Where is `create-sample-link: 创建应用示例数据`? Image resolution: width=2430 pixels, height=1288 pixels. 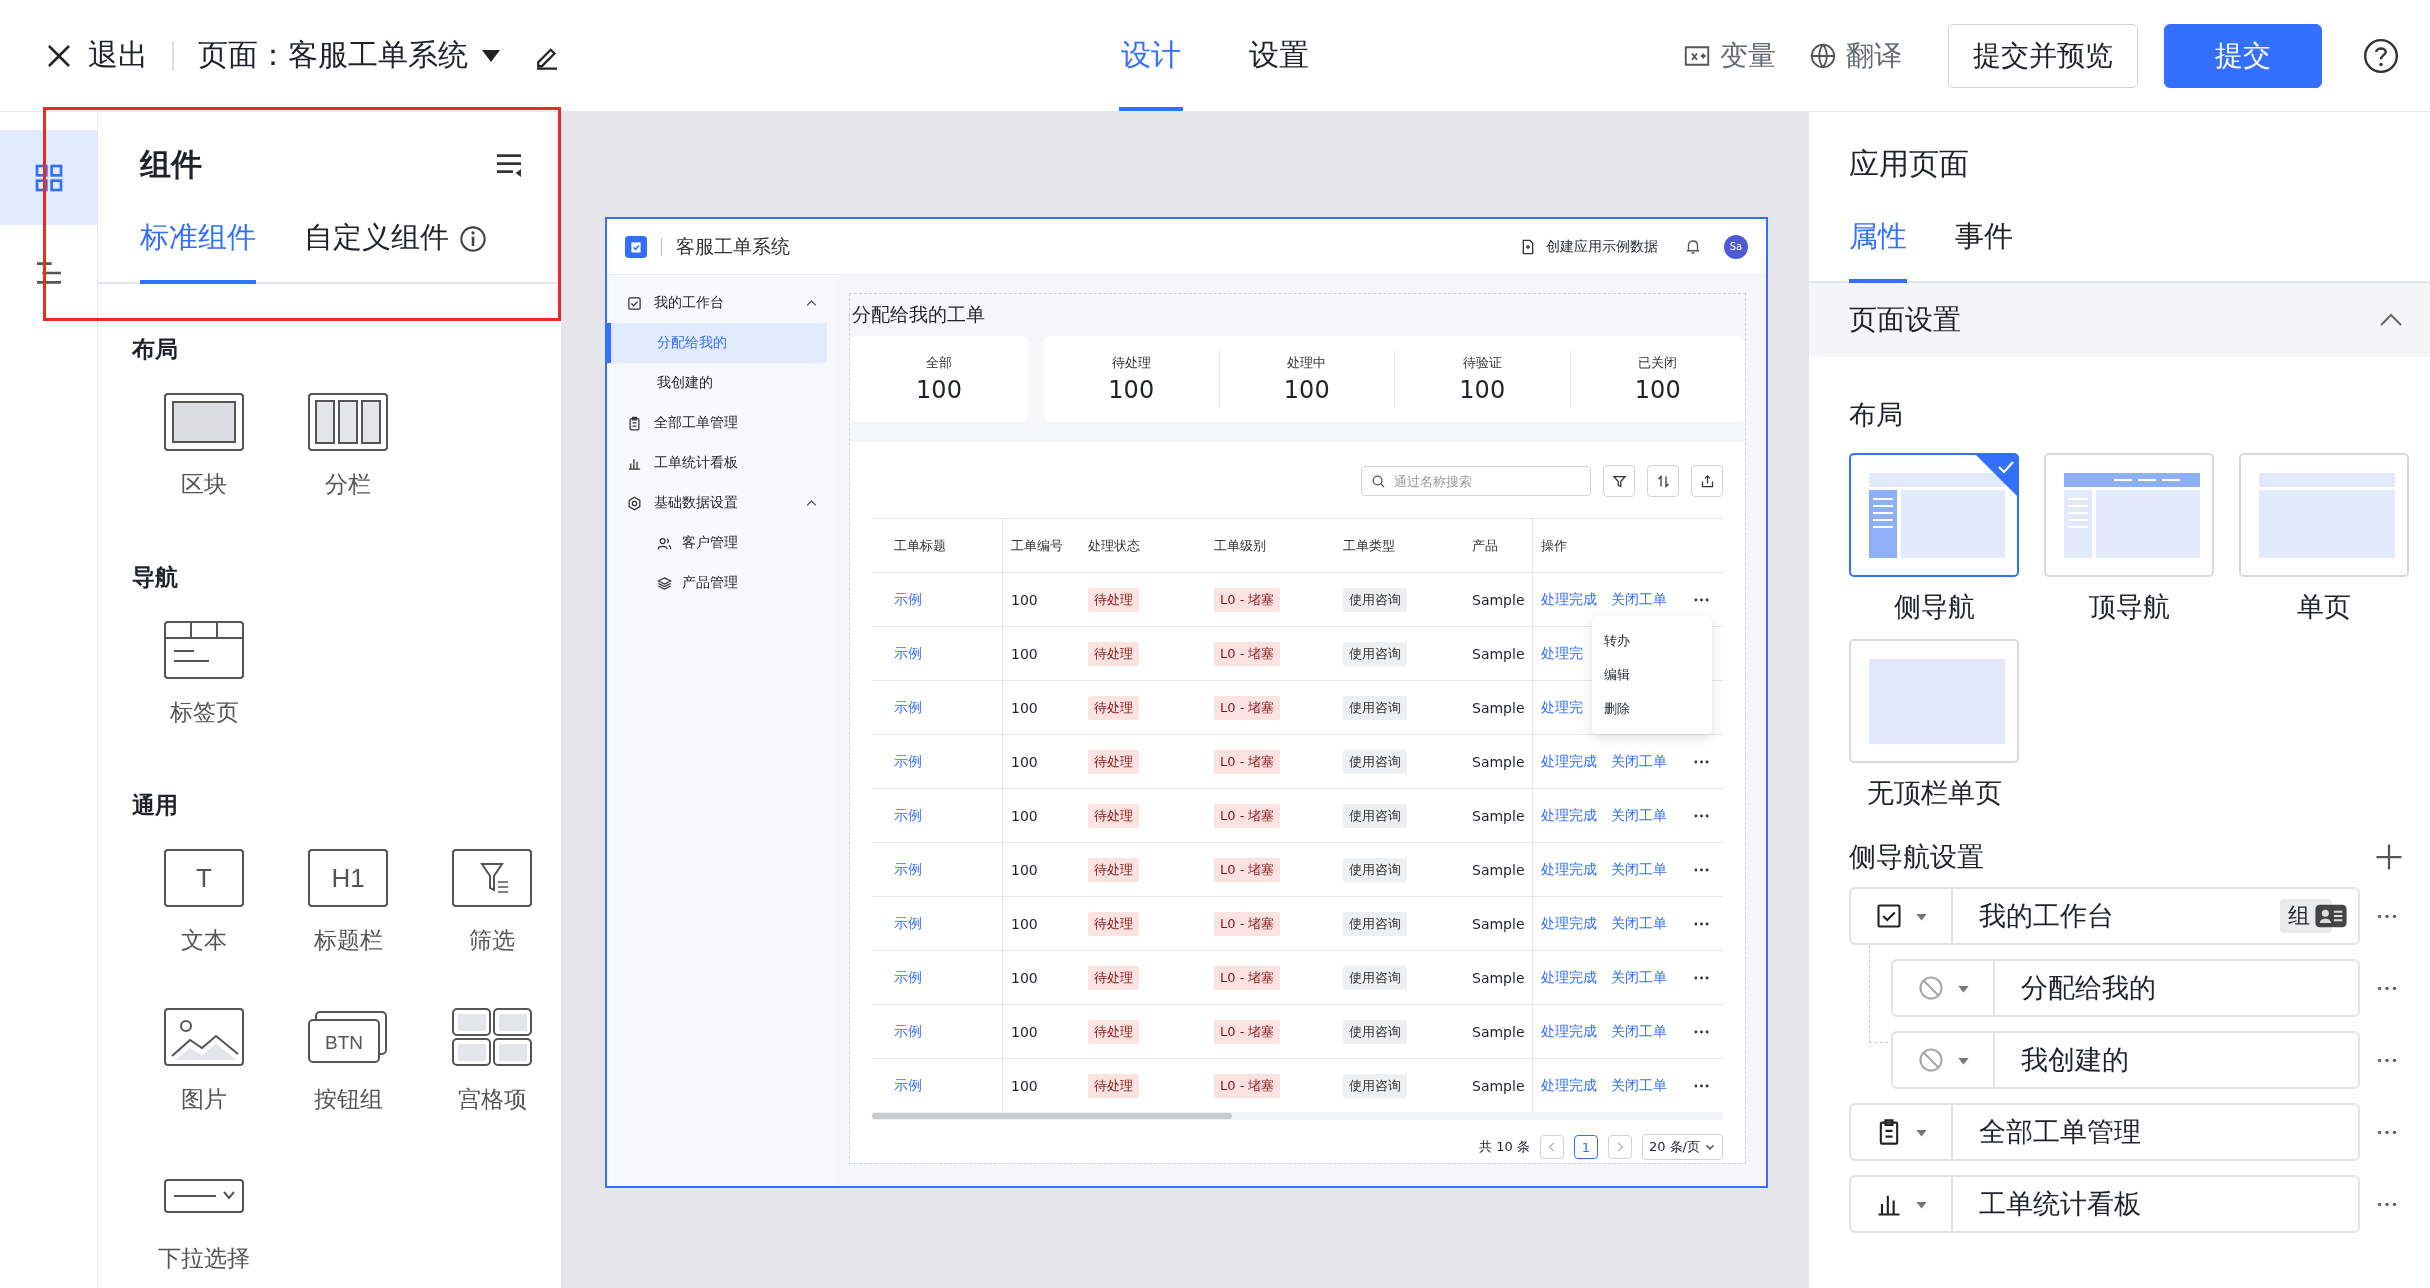 create-sample-link: 创建应用示例数据 is located at coordinates (1602, 246).